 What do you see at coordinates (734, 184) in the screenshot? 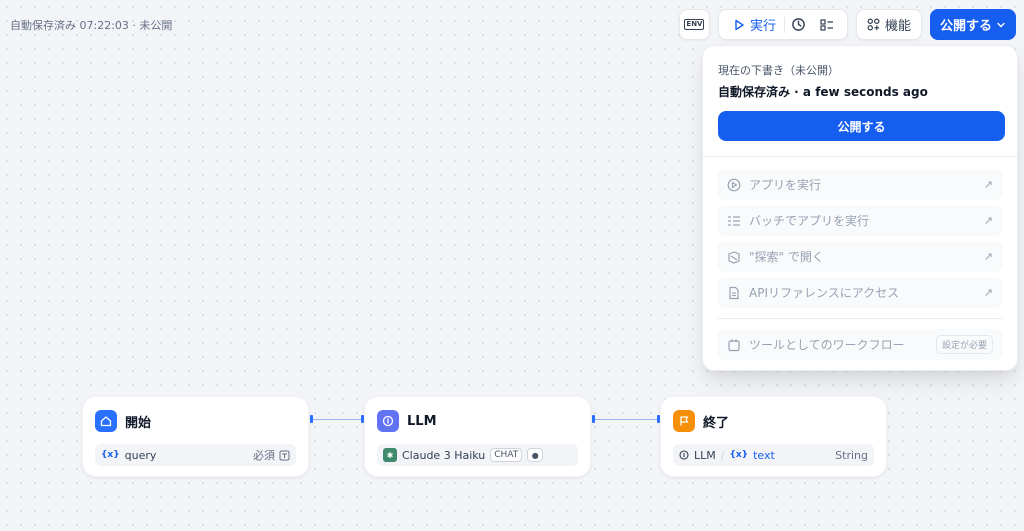
I see `play-circle-icon` at bounding box center [734, 184].